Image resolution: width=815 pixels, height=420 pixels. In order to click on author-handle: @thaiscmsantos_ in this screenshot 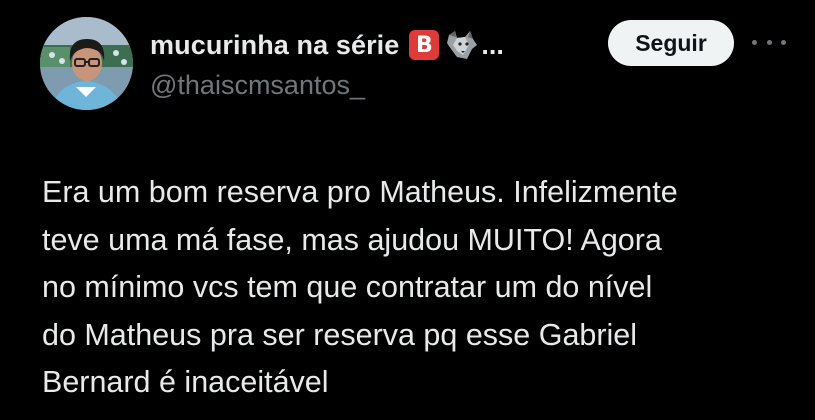, I will do `click(257, 85)`.